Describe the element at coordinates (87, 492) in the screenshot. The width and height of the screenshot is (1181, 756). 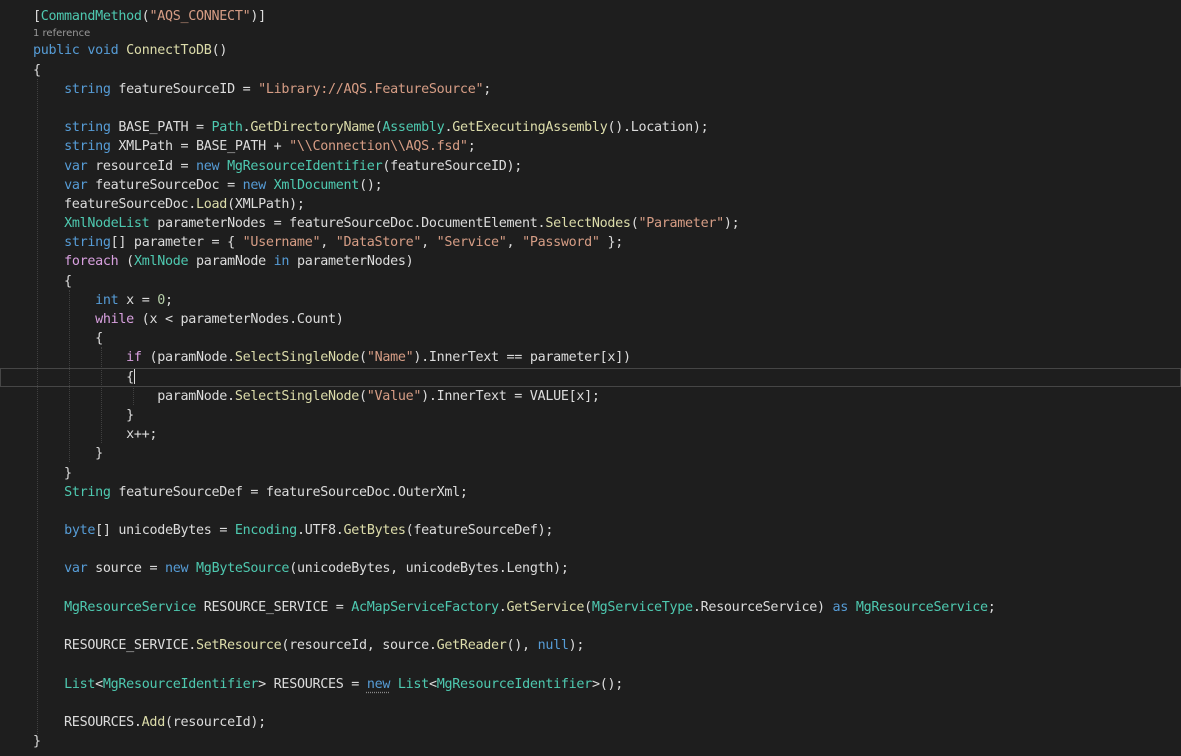
I see `code-token: String` at that location.